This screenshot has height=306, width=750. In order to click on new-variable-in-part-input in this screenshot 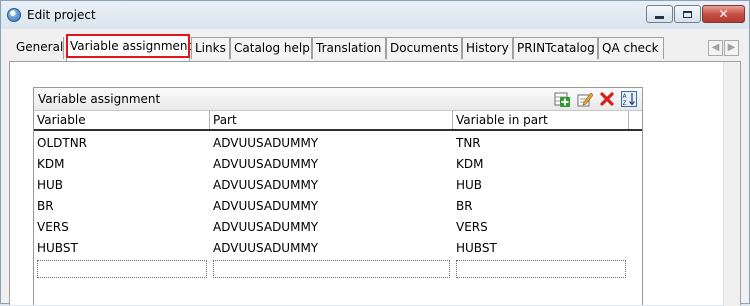, I will do `click(541, 269)`.